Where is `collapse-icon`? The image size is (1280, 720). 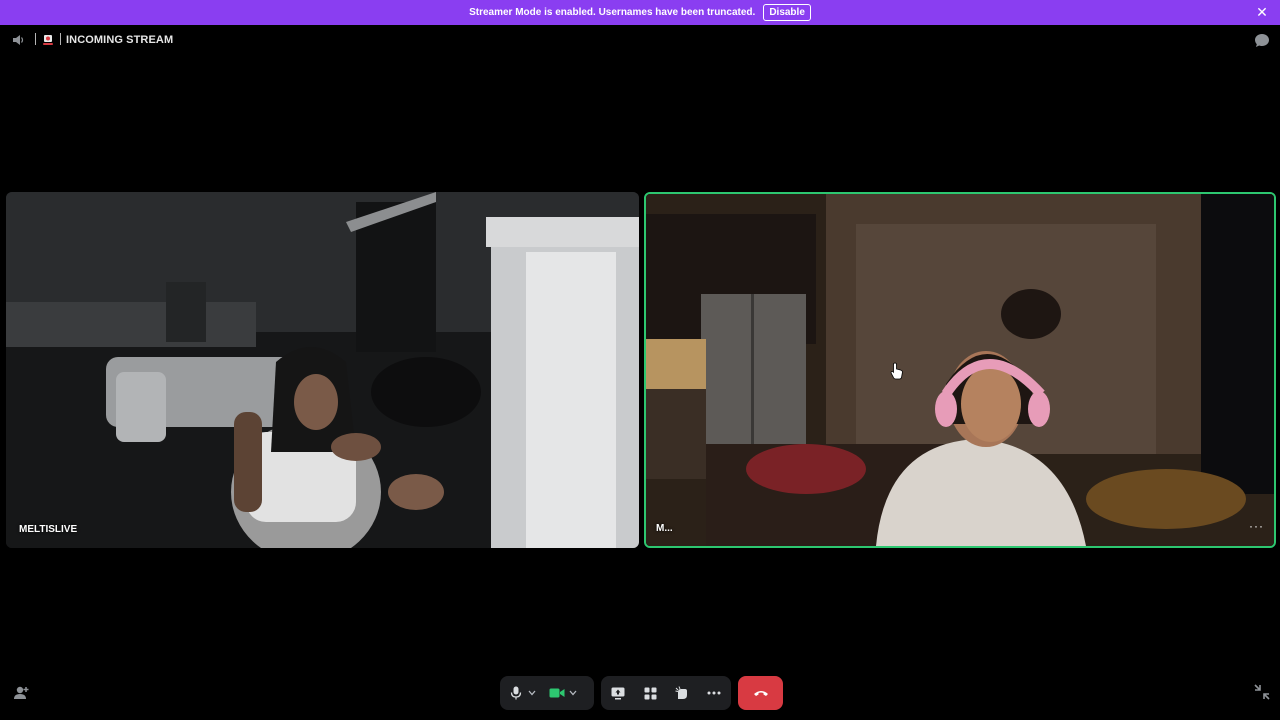 collapse-icon is located at coordinates (1262, 692).